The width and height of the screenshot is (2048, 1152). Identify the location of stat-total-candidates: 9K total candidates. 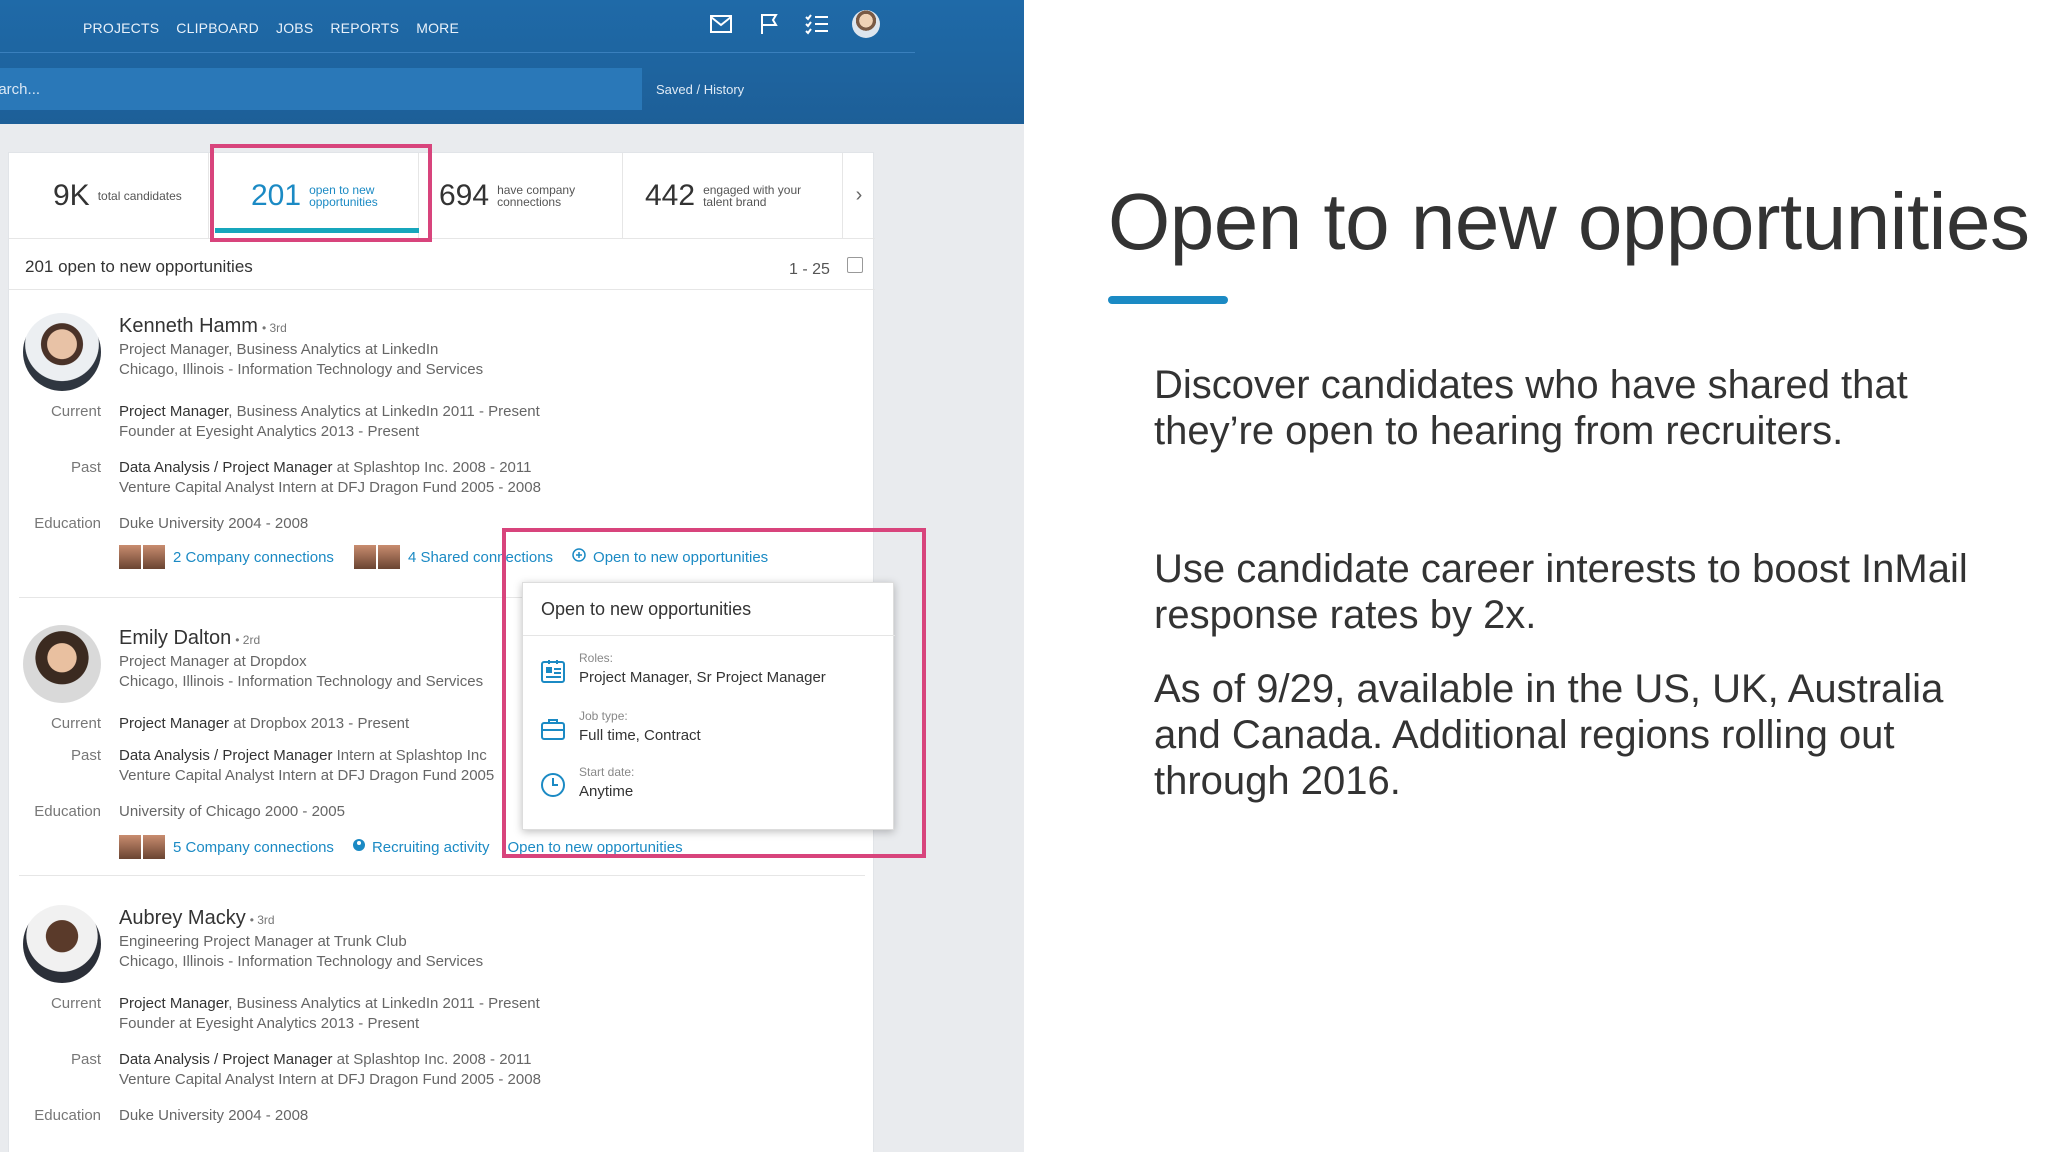
(109, 196).